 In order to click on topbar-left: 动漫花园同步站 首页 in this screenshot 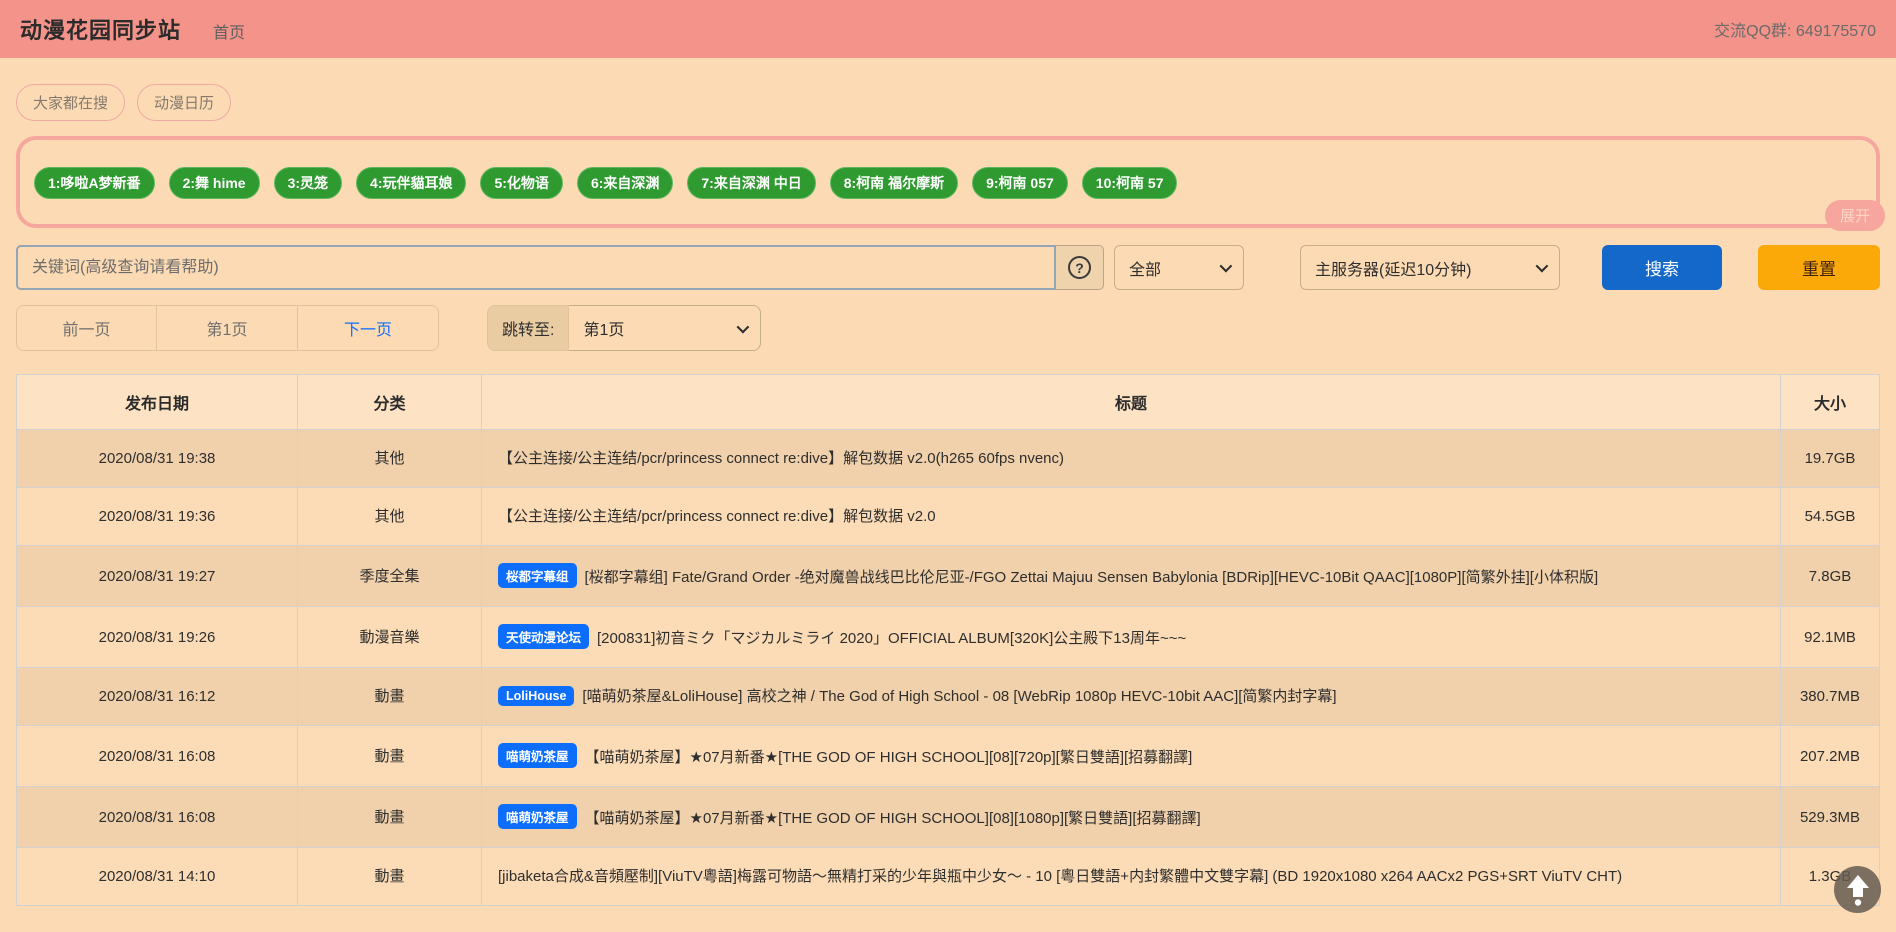, I will do `click(132, 29)`.